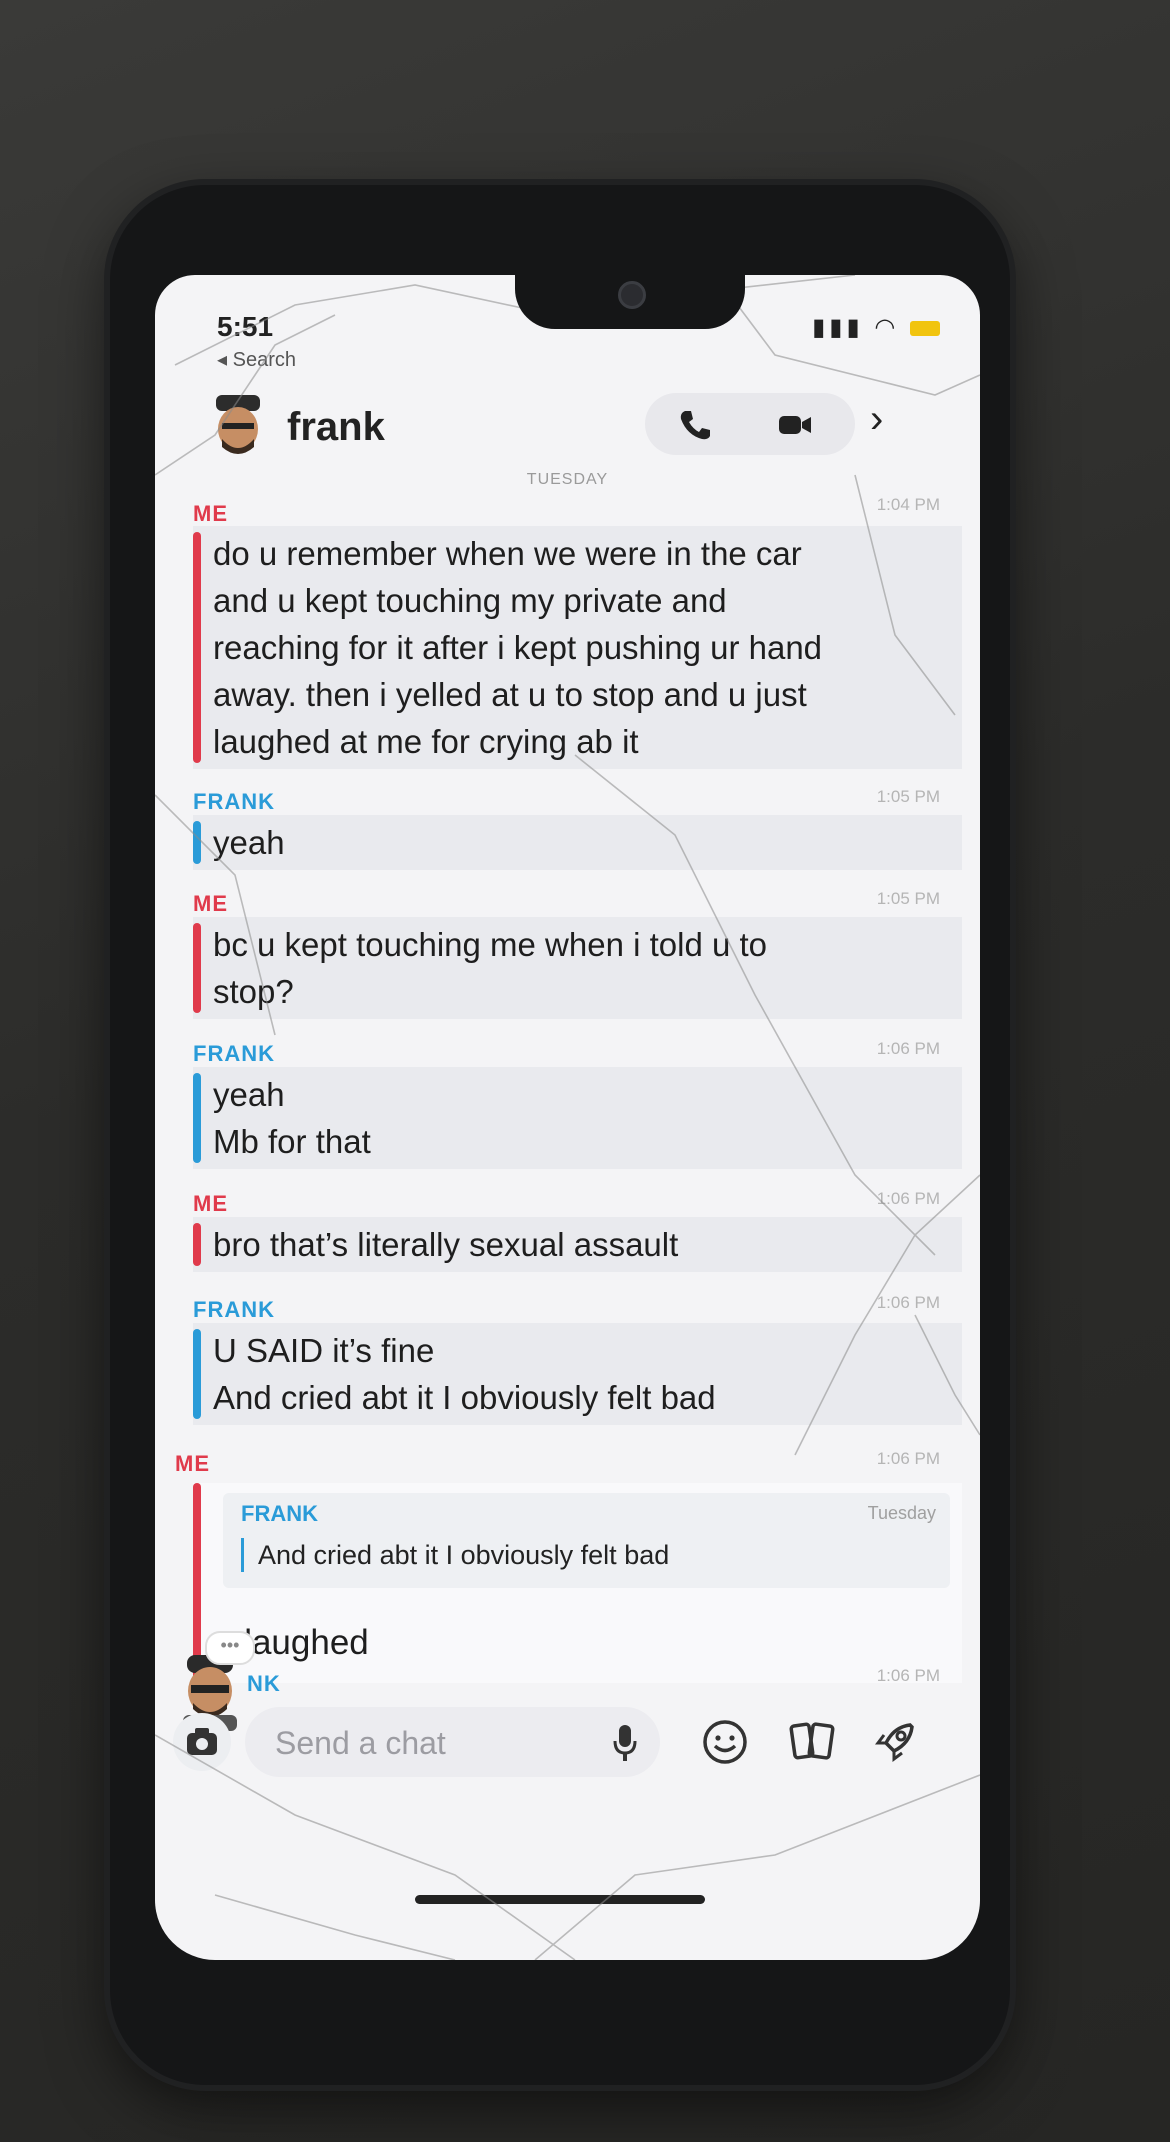 Image resolution: width=1170 pixels, height=2142 pixels. I want to click on chat-placeholder: Send a chat, so click(360, 1743).